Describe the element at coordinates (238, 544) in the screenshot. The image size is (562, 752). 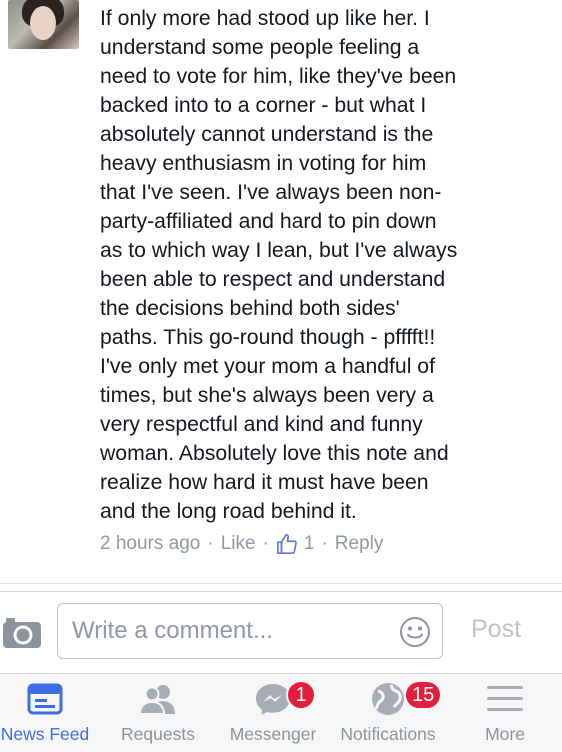
I see `like-link: Like` at that location.